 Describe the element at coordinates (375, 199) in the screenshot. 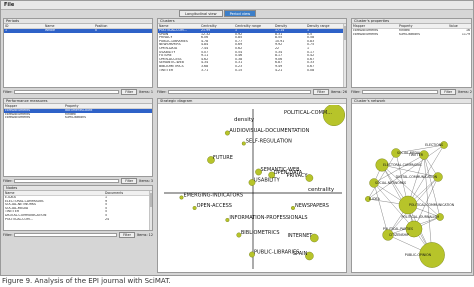

I see `network-node-label: E-IDEA` at that location.